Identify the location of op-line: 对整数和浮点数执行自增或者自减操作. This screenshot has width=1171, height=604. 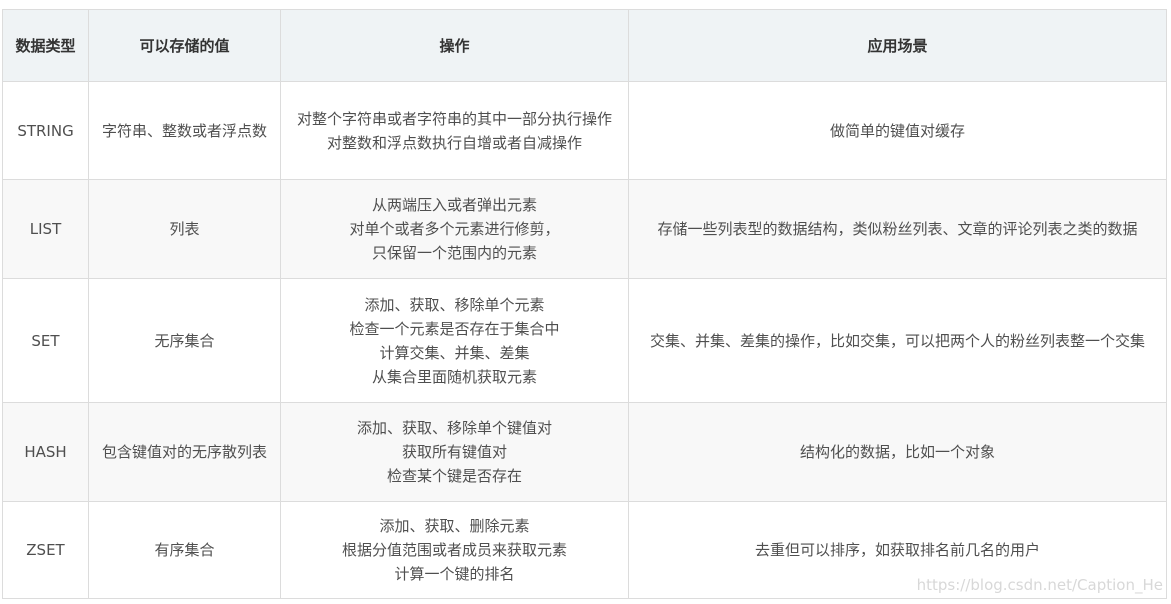
(454, 142).